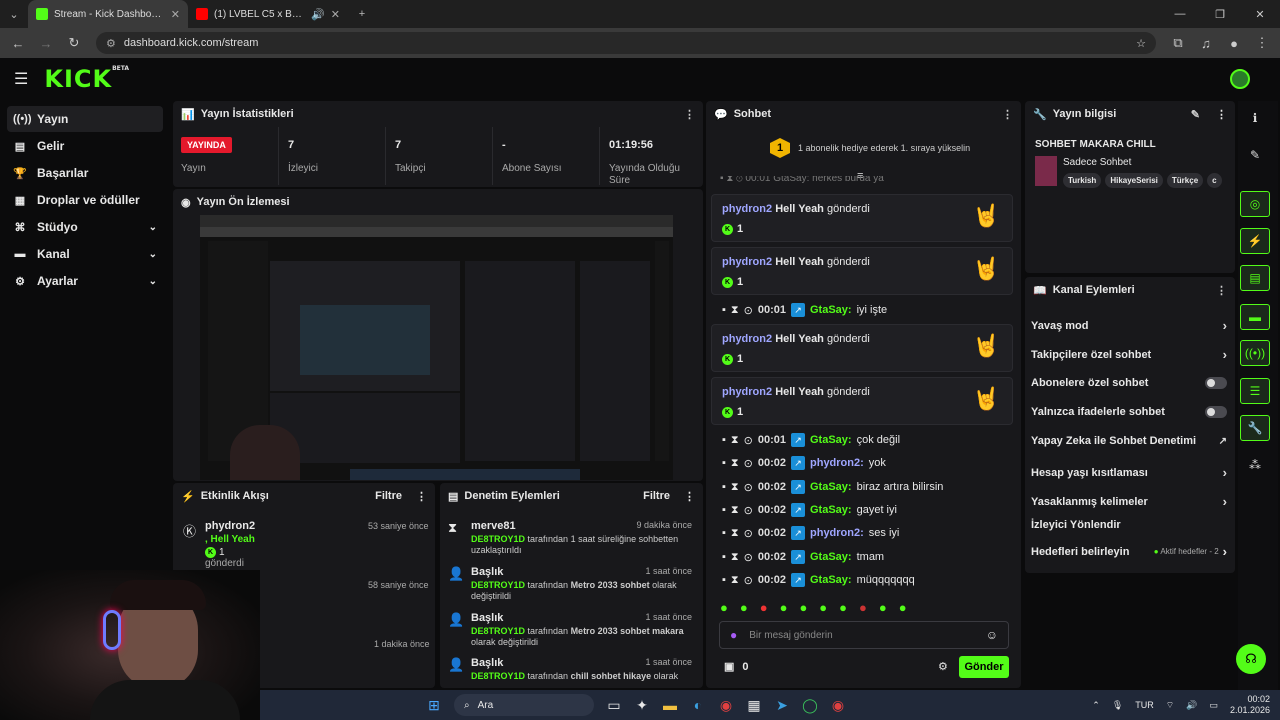 This screenshot has width=1280, height=720. Describe the element at coordinates (838, 705) in the screenshot. I see `app-icon: ◉` at that location.